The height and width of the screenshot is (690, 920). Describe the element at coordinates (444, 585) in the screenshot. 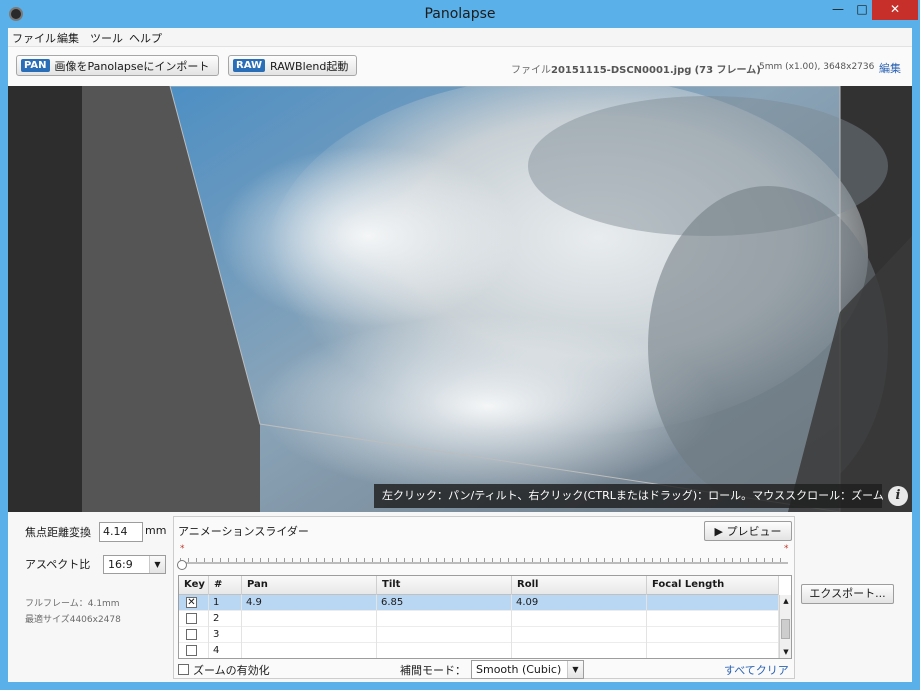

I see `col-tilt: Tilt` at that location.